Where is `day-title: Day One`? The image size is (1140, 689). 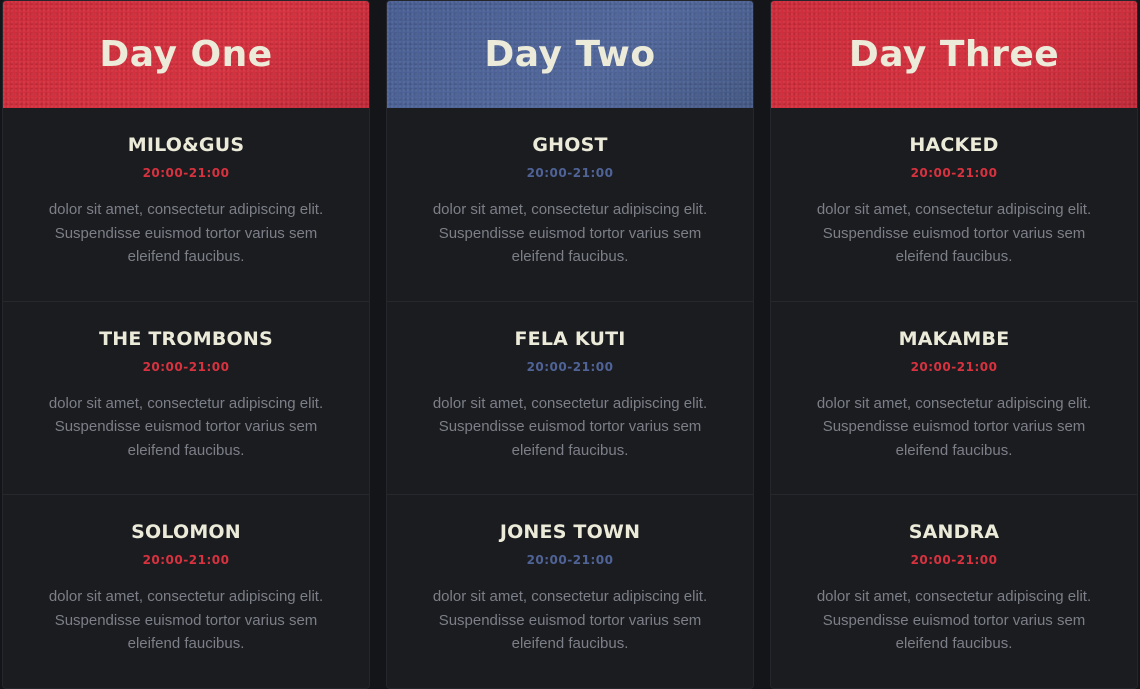
day-title: Day One is located at coordinates (186, 54).